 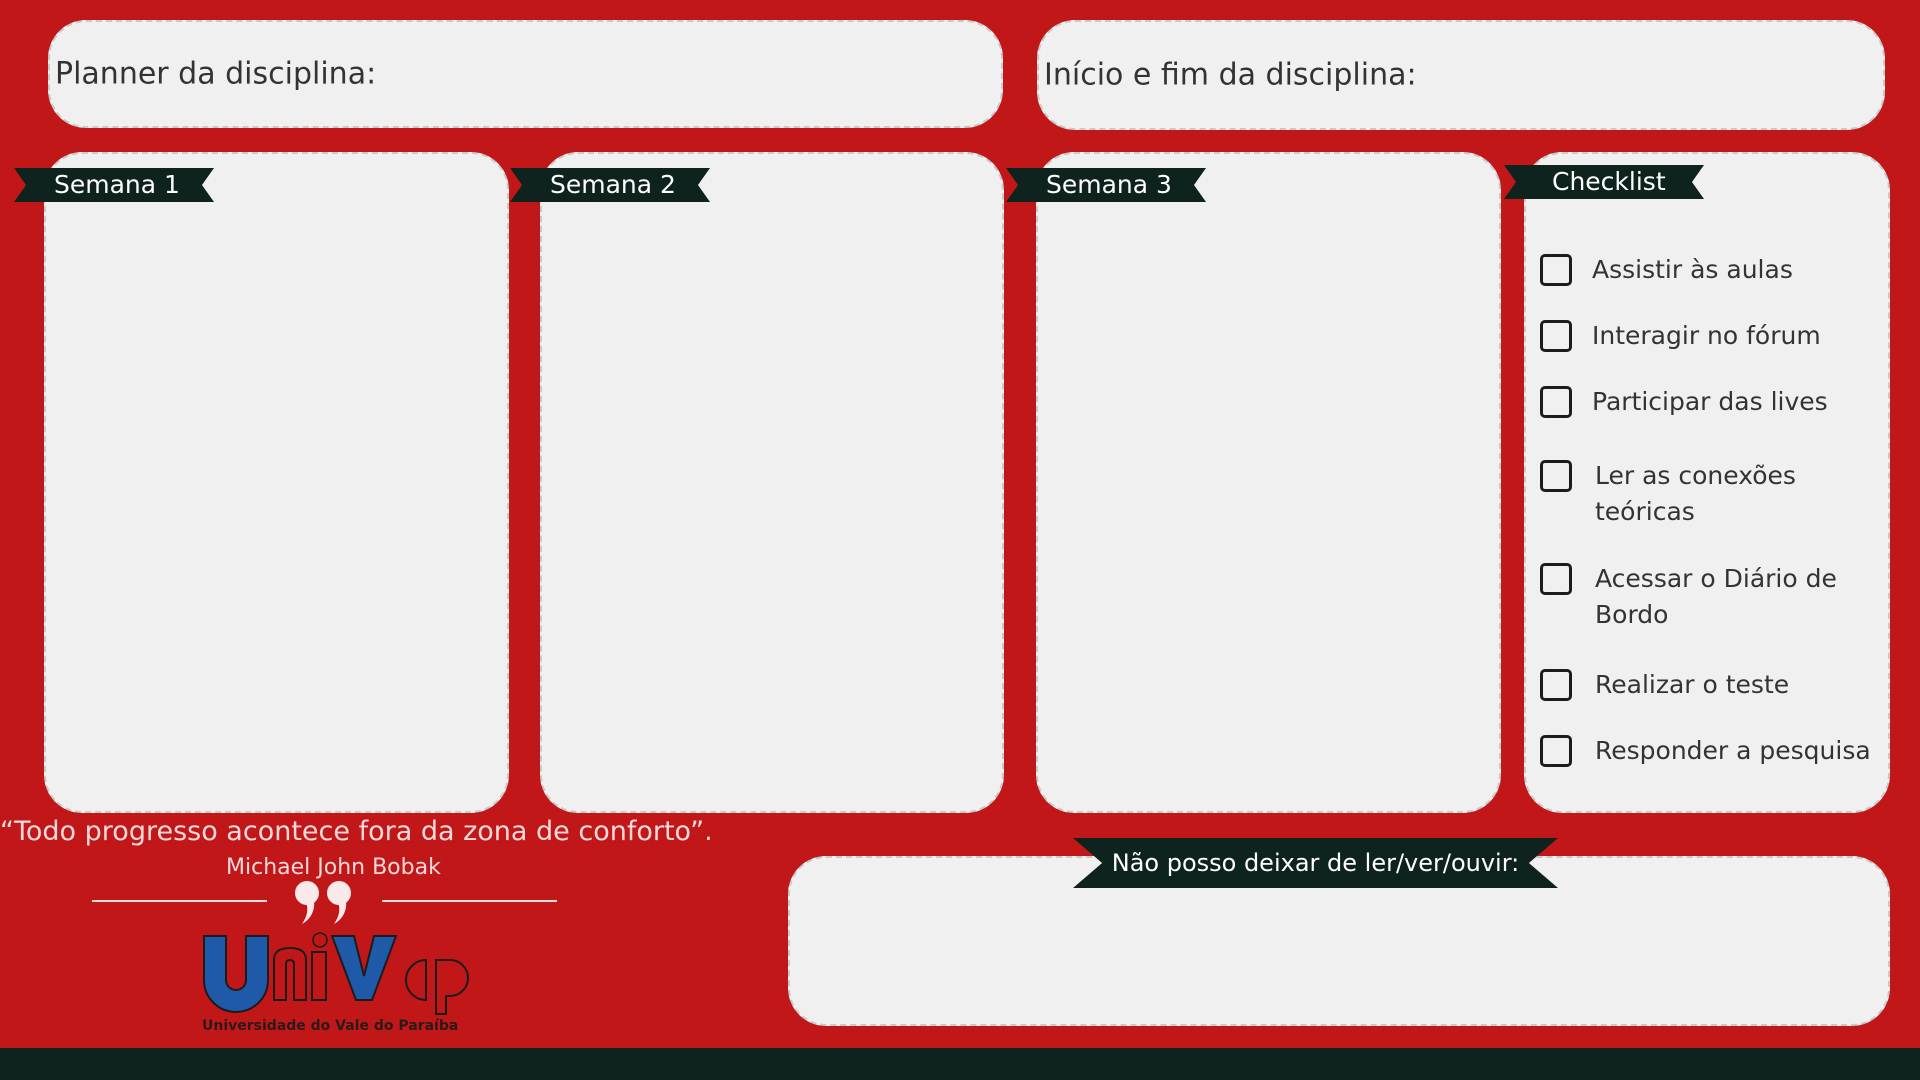 I want to click on course-dates-card: Início e fim da disciplina:, so click(x=1461, y=75).